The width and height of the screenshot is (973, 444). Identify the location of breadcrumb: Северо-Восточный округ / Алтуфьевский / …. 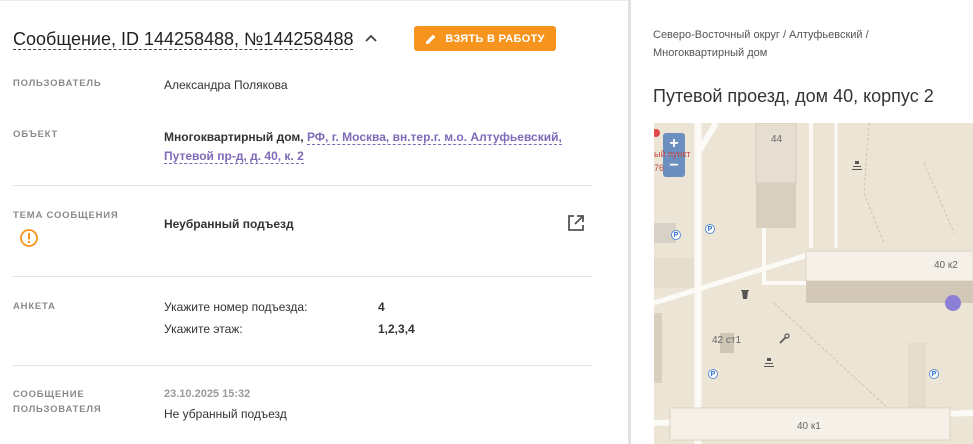
(803, 44).